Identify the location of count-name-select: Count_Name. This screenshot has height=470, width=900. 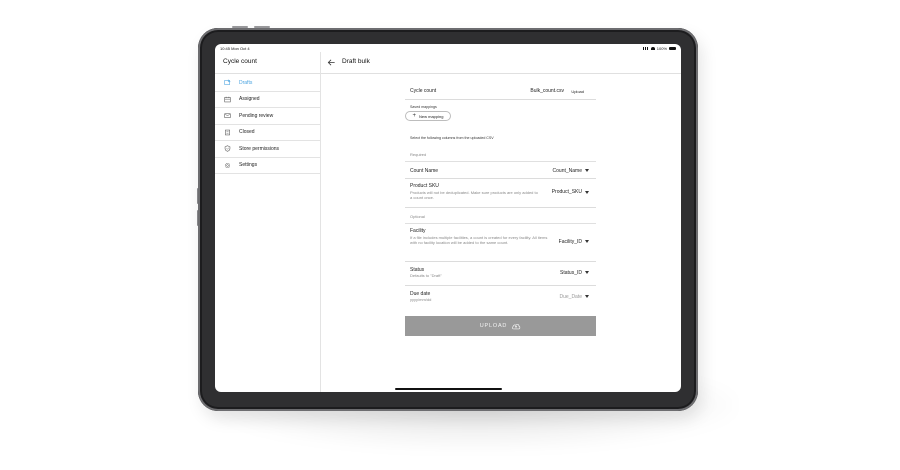
(571, 171).